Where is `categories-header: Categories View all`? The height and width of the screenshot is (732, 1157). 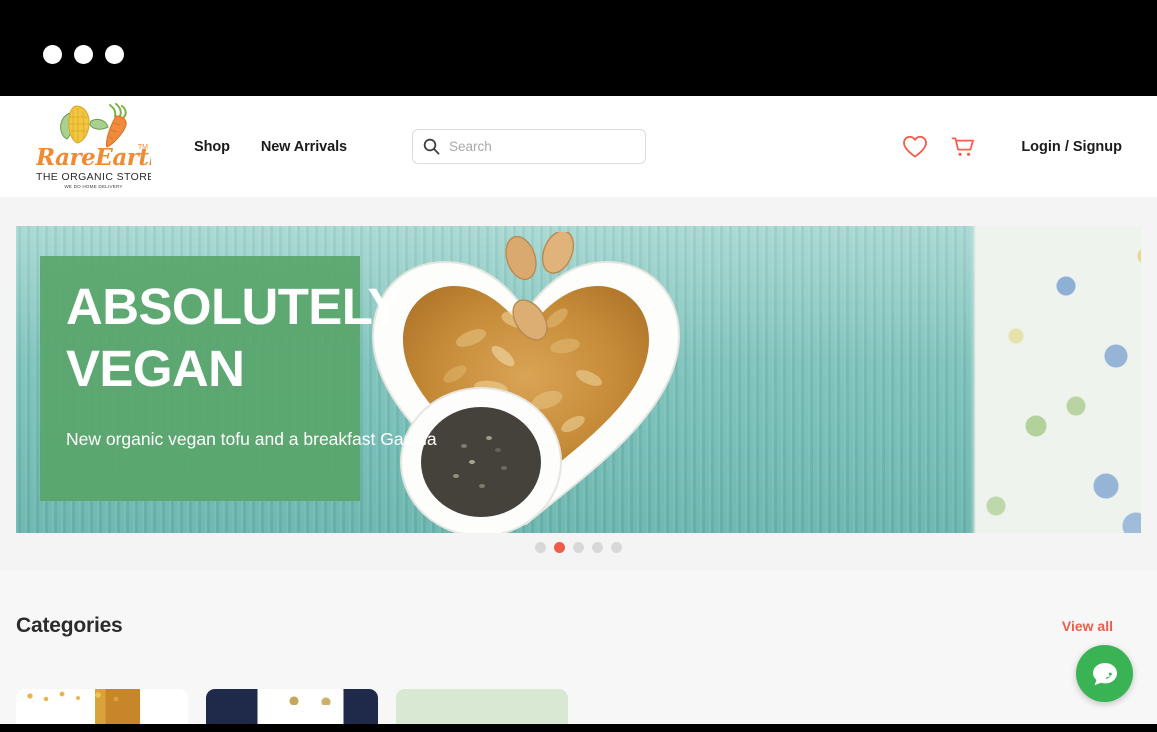
categories-header: Categories View all is located at coordinates (578, 604).